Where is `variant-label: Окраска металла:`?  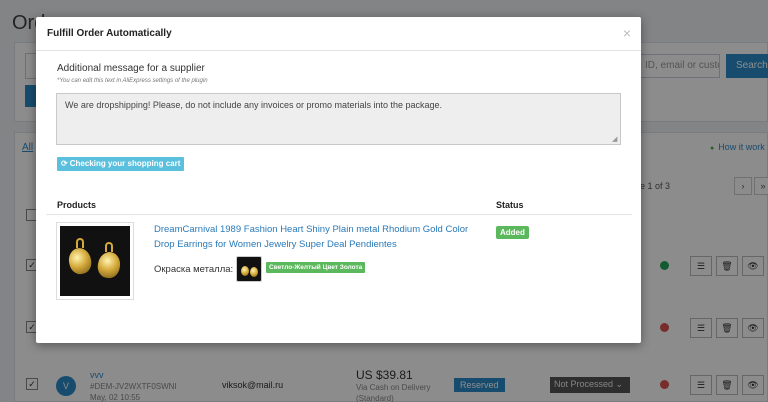
variant-label: Окраска металла: is located at coordinates (194, 269).